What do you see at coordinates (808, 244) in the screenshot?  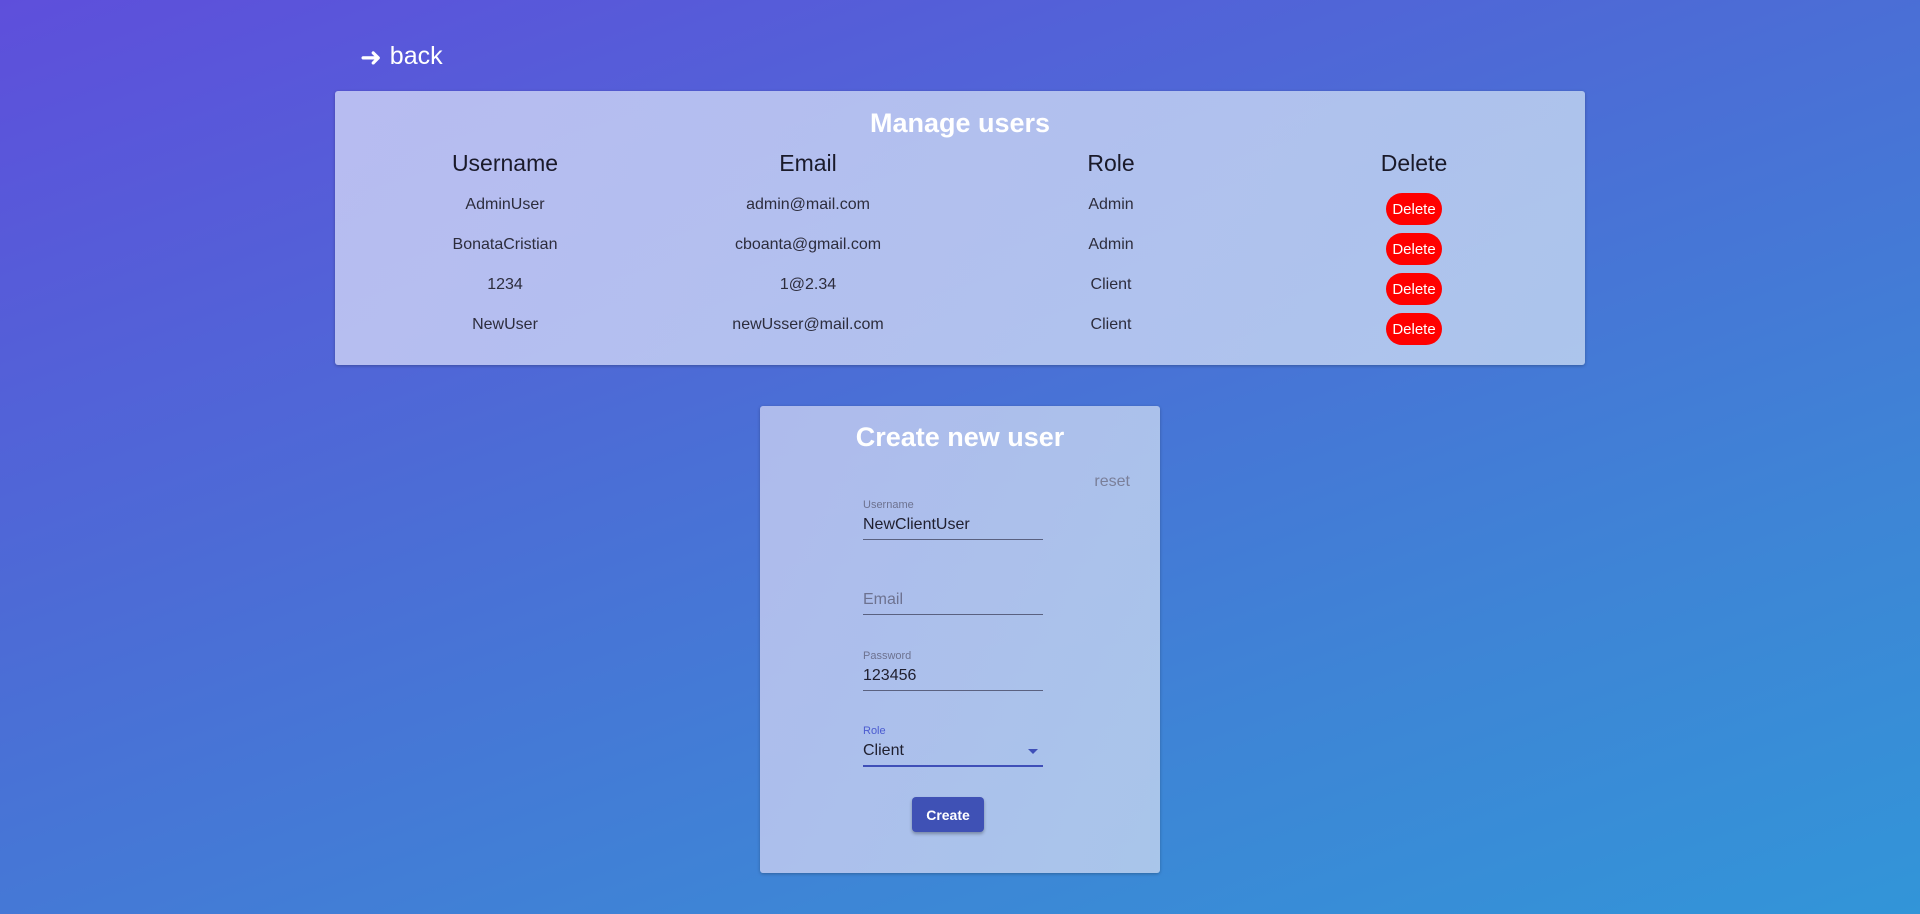 I see `cell-email: cboanta@gmail.com` at bounding box center [808, 244].